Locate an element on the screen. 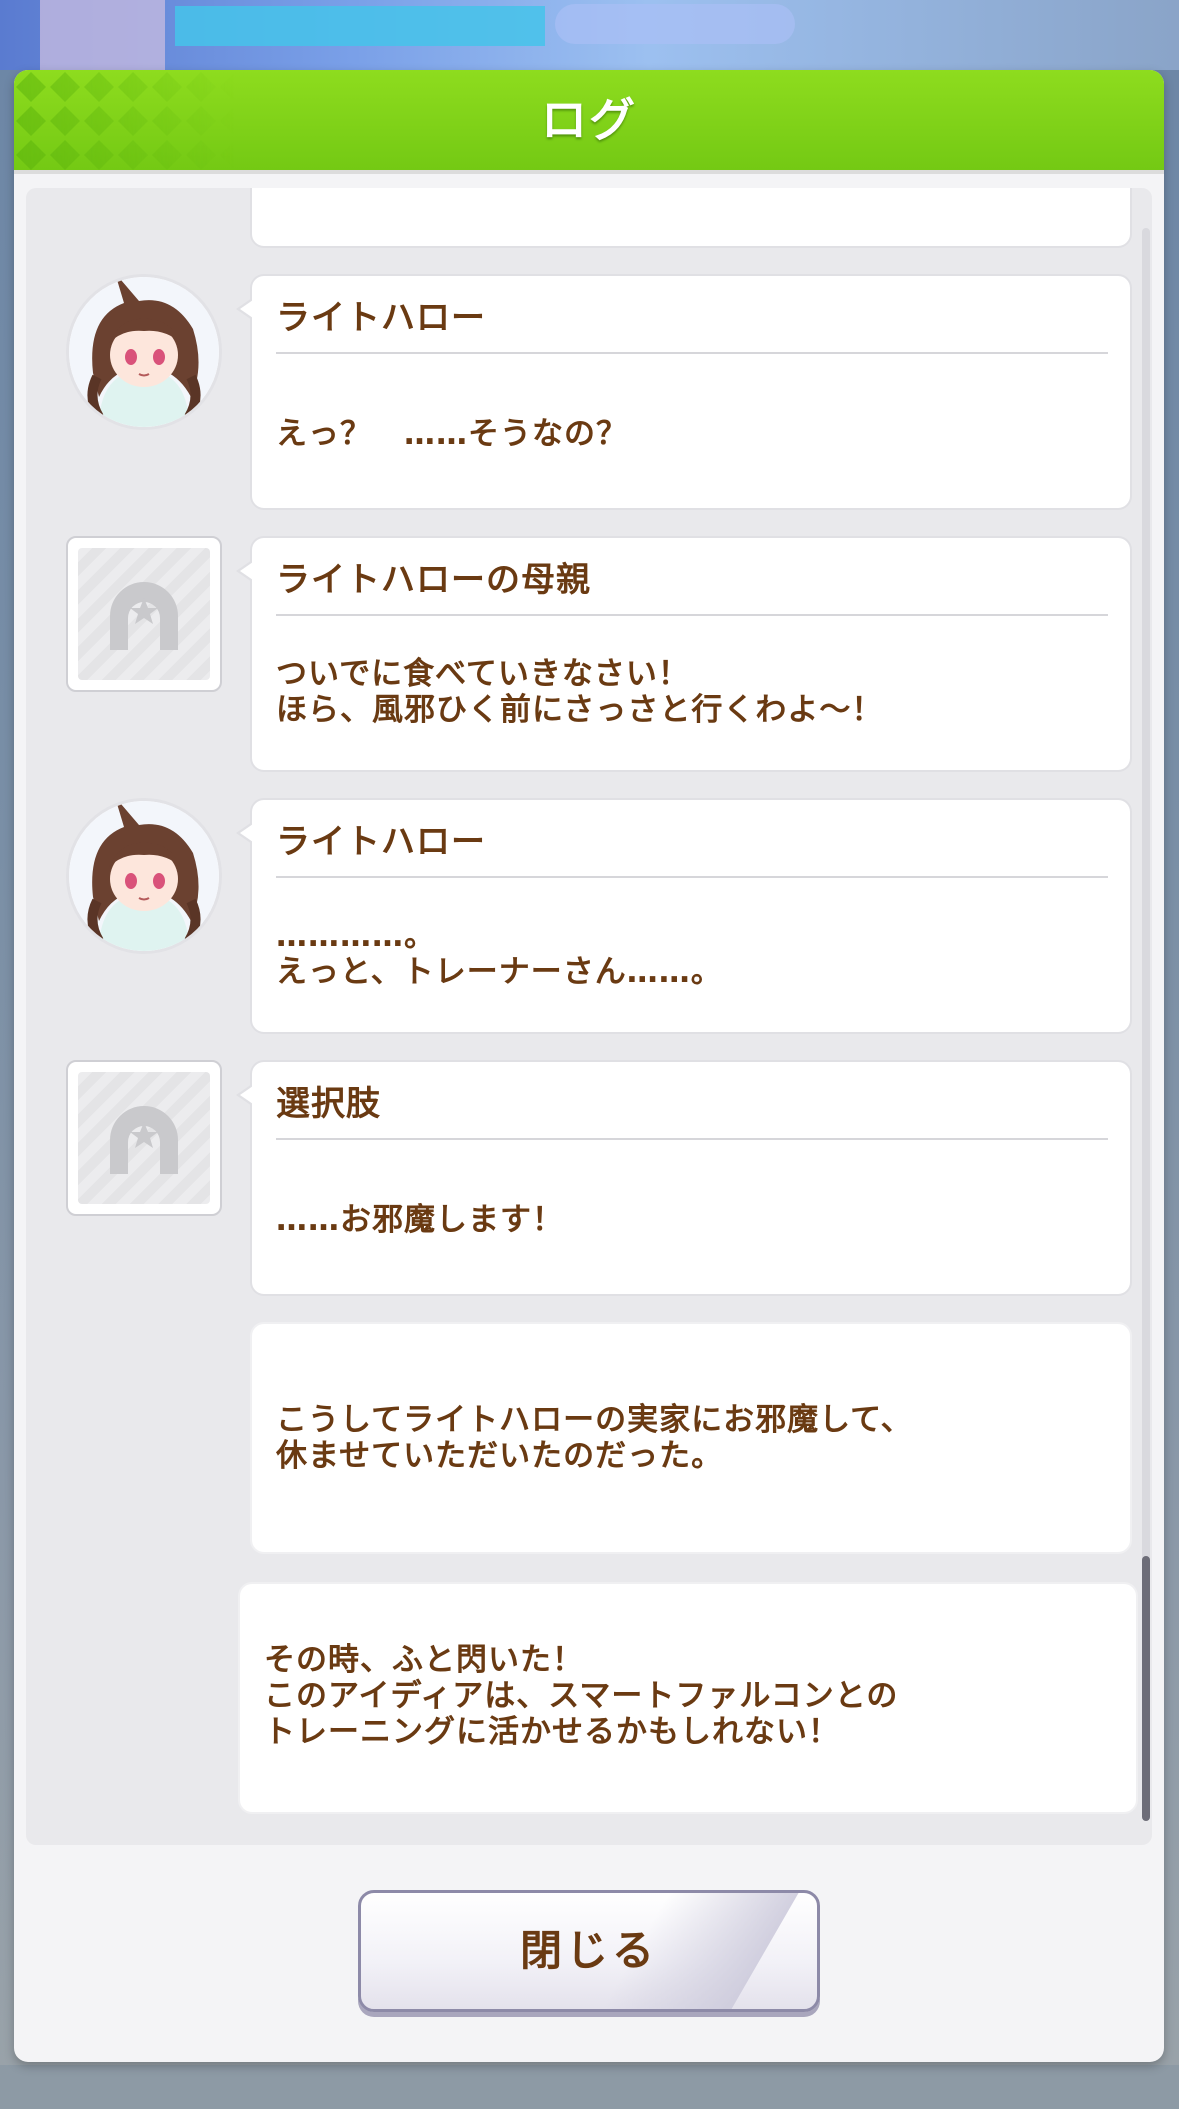 The width and height of the screenshot is (1179, 2109). background-badge-blur is located at coordinates (675, 24).